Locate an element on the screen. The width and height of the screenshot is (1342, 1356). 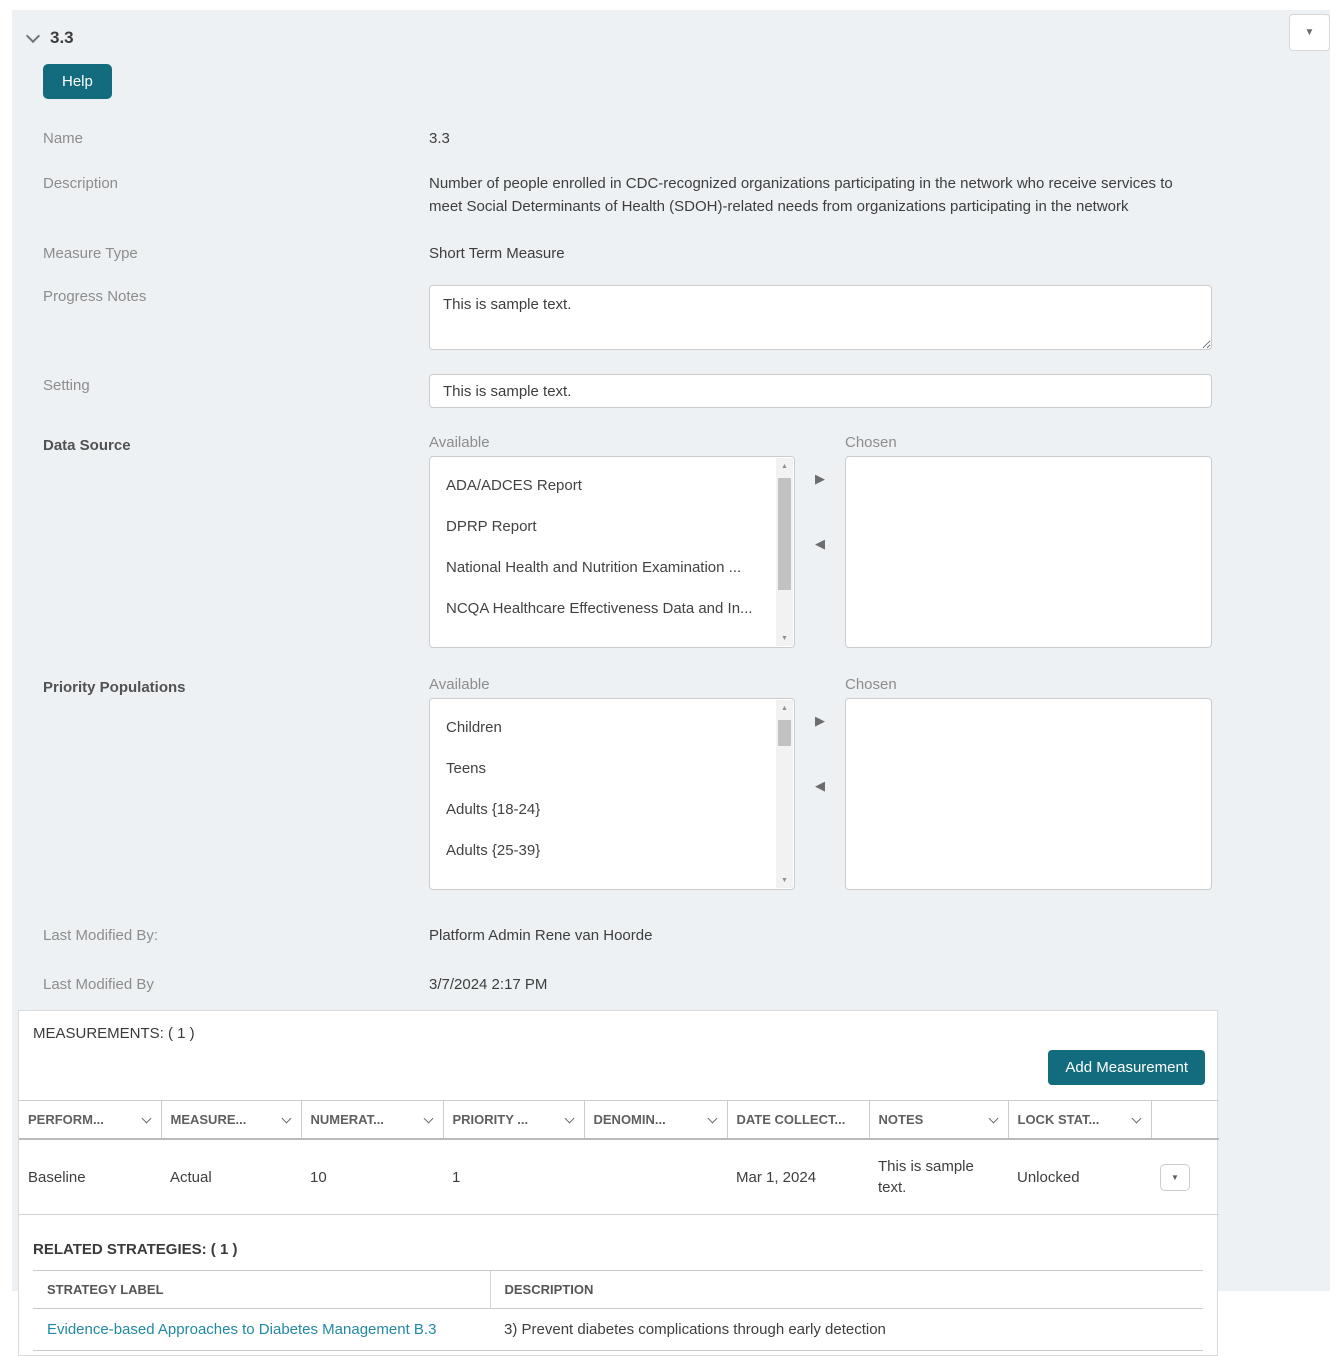
measure-type-value: Short Term Measure is located at coordinates (497, 253).